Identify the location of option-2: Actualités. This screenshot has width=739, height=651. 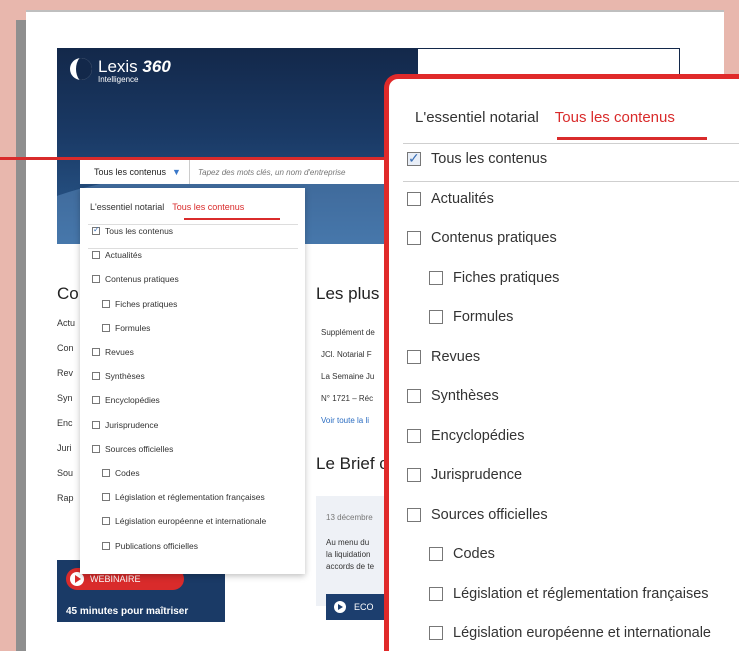
(117, 255).